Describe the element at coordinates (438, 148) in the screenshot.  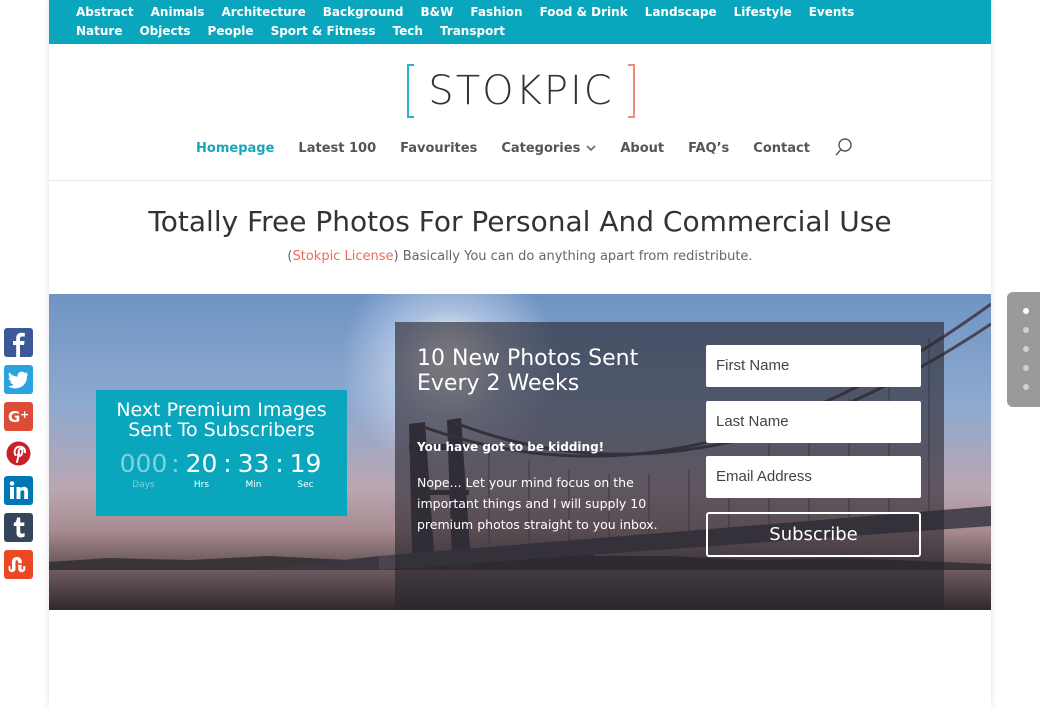
I see `nav-item-favourites: Favourites` at that location.